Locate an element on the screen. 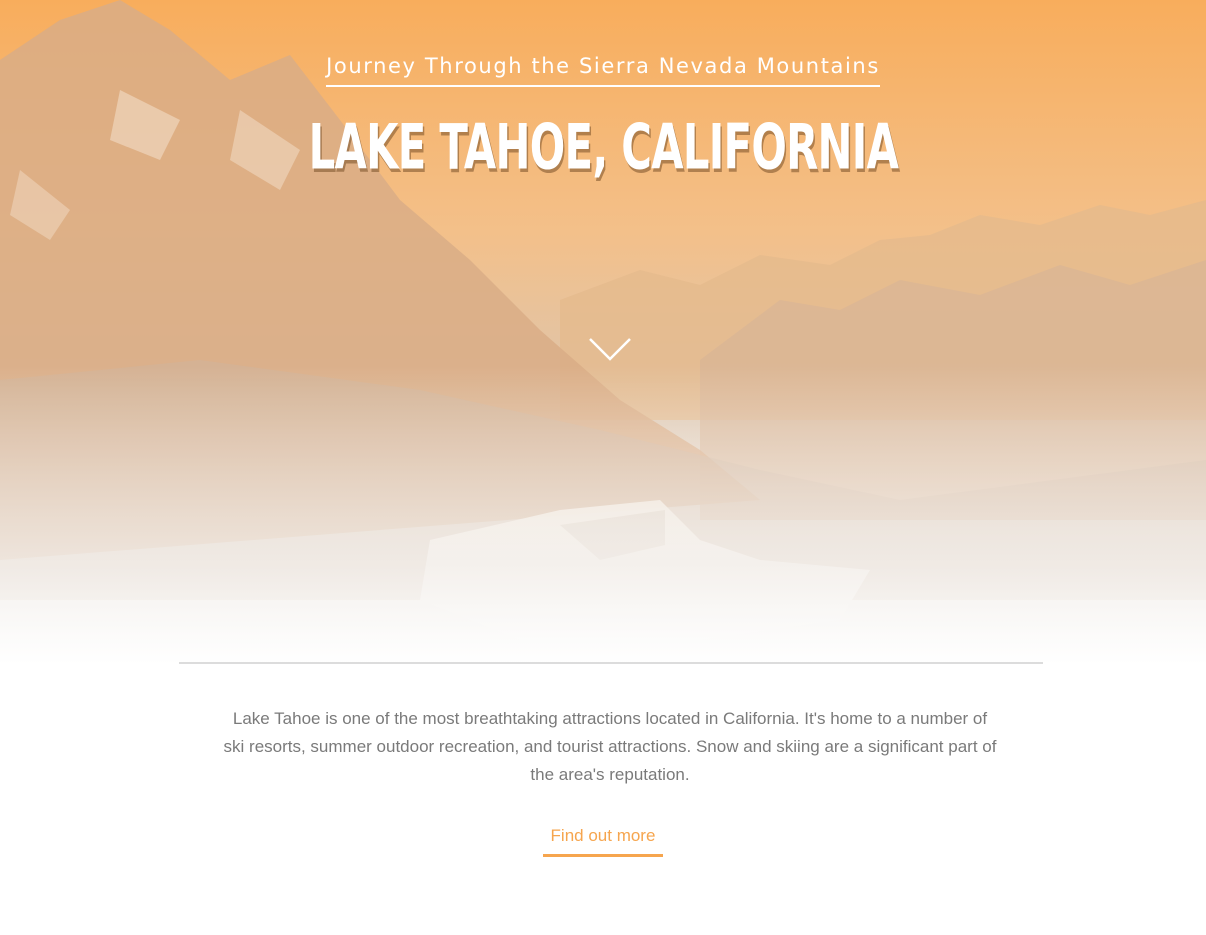 Image resolution: width=1206 pixels, height=935 pixels. find-out-more-link: Find out more is located at coordinates (603, 841).